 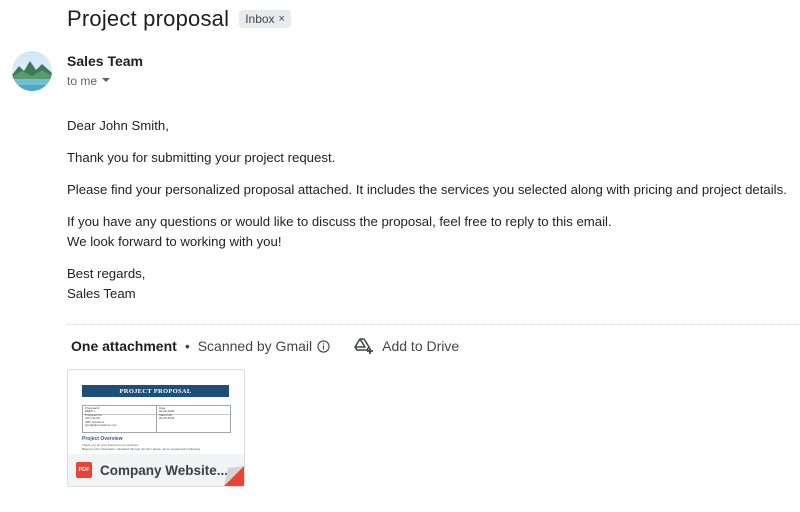 I want to click on sender-avatar, so click(x=32, y=71).